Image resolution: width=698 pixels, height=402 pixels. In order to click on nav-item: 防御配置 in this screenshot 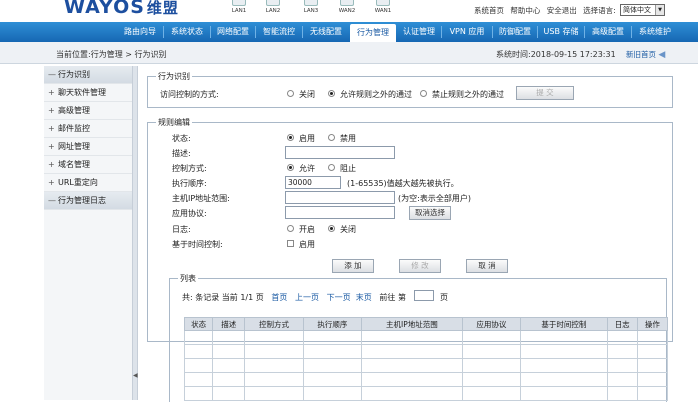, I will do `click(515, 32)`.